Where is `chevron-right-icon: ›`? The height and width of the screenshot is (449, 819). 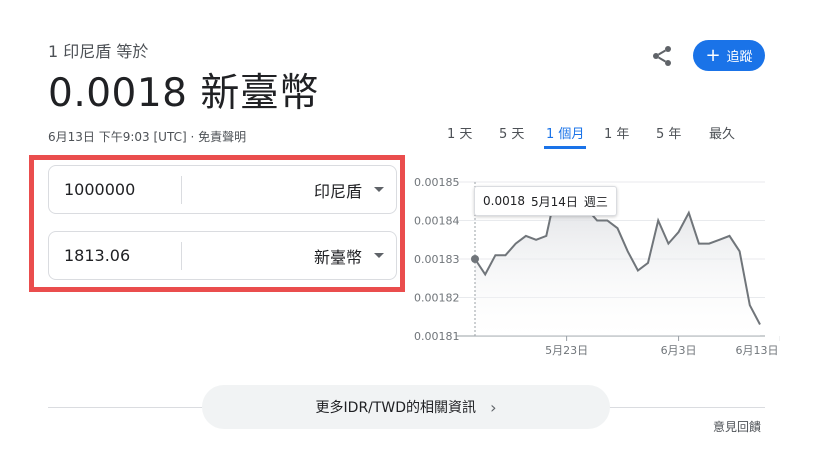 chevron-right-icon: › is located at coordinates (493, 407).